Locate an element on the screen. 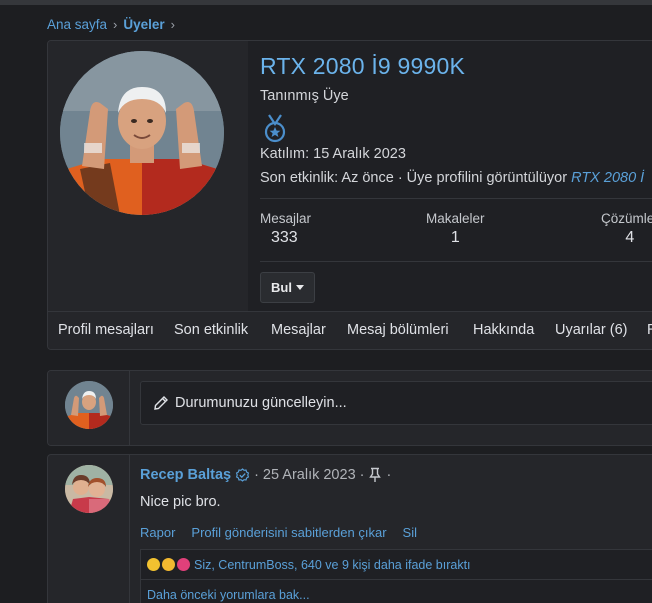 The height and width of the screenshot is (603, 652). tab-latest-activity: Son etkinlik is located at coordinates (211, 330).